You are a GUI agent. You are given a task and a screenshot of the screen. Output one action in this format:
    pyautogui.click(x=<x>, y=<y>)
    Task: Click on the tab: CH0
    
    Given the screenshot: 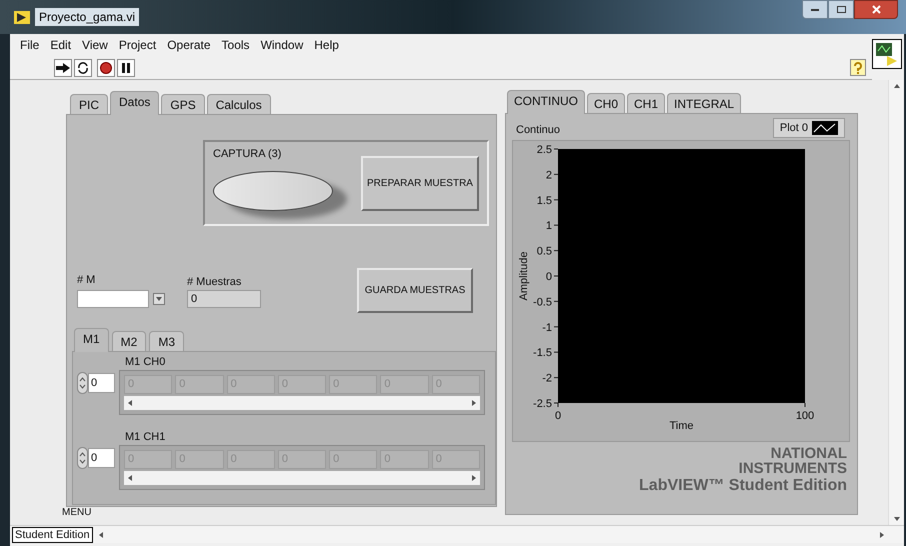 What is the action you would take?
    pyautogui.click(x=606, y=103)
    